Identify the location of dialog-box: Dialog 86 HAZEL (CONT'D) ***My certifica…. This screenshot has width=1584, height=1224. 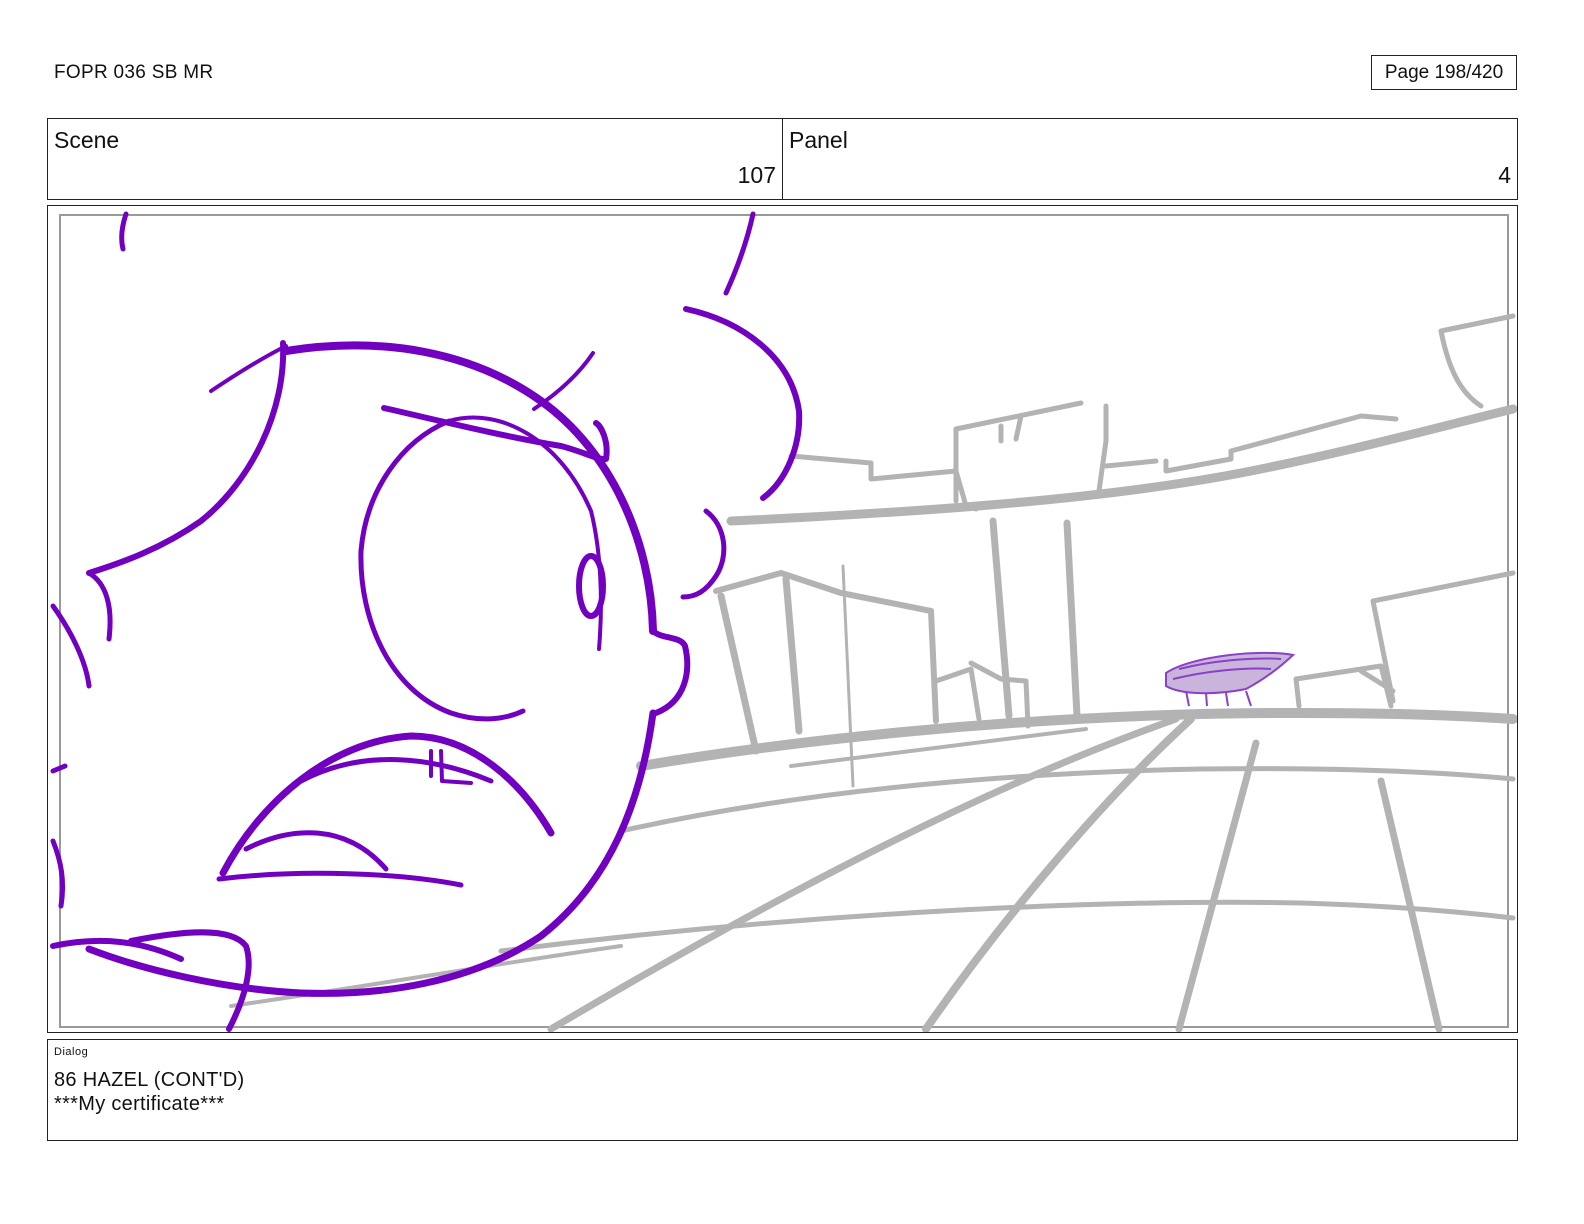
(782, 1090).